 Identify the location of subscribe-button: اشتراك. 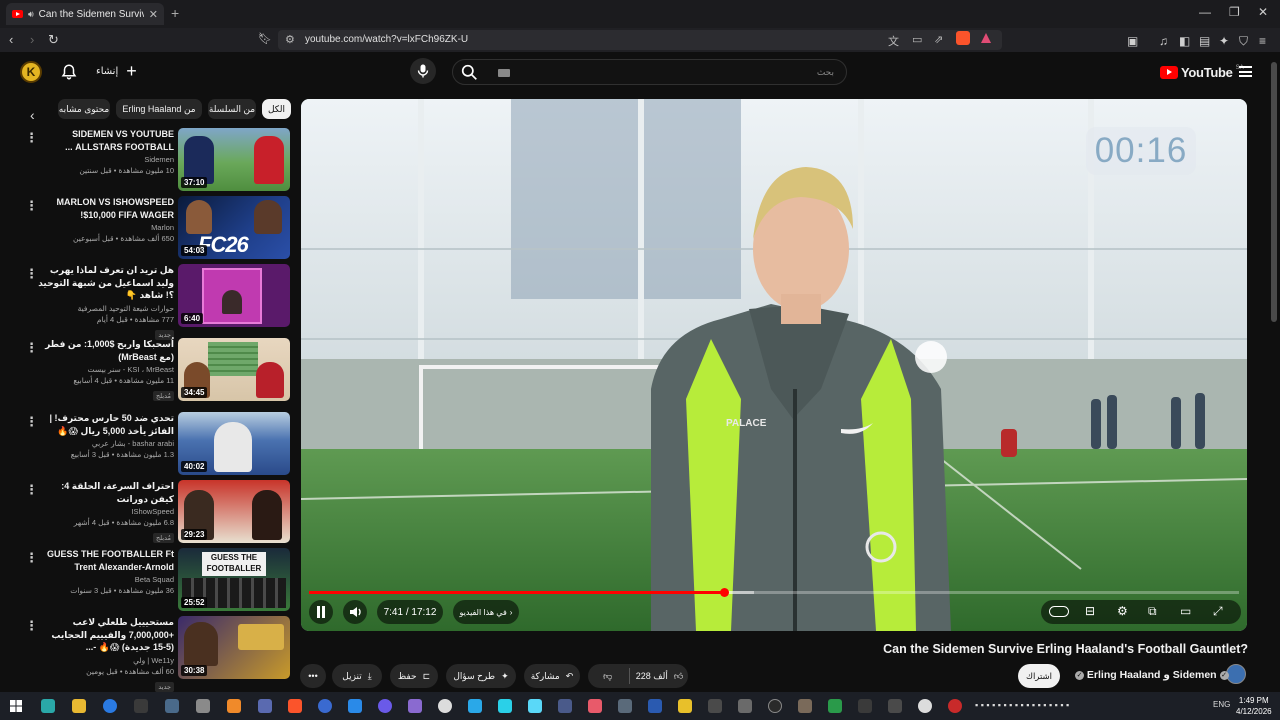
(1039, 676).